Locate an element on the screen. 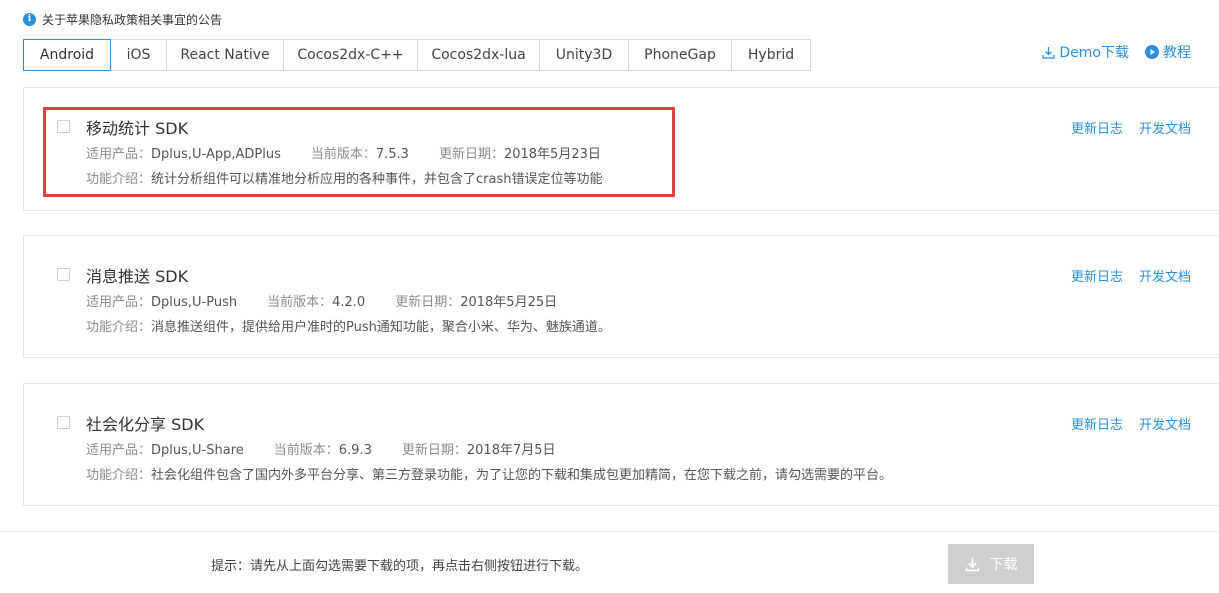 This screenshot has height=593, width=1219. sdk-version: 7.5.3 is located at coordinates (392, 154).